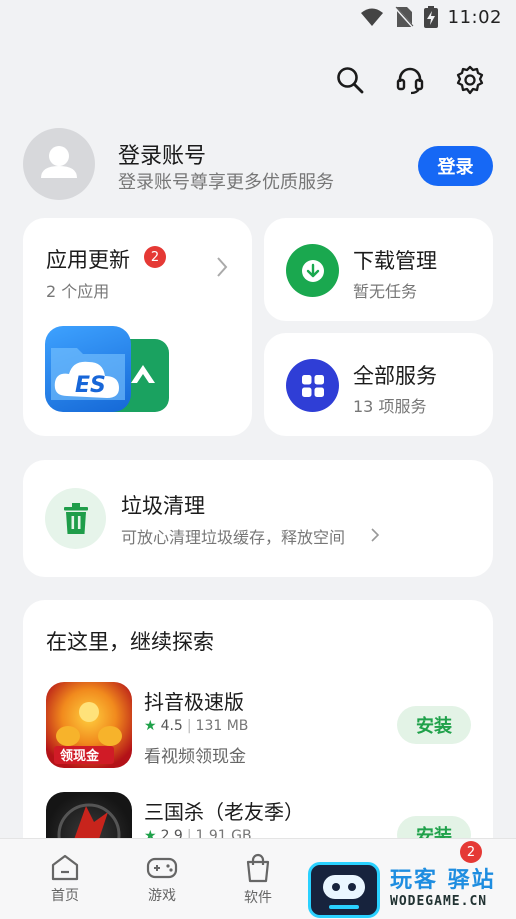 The height and width of the screenshot is (919, 516). I want to click on app-list-item: 领现金 抖音极速版 ★ 4.5 | 131 MB 看视频领现金 安装, so click(258, 727).